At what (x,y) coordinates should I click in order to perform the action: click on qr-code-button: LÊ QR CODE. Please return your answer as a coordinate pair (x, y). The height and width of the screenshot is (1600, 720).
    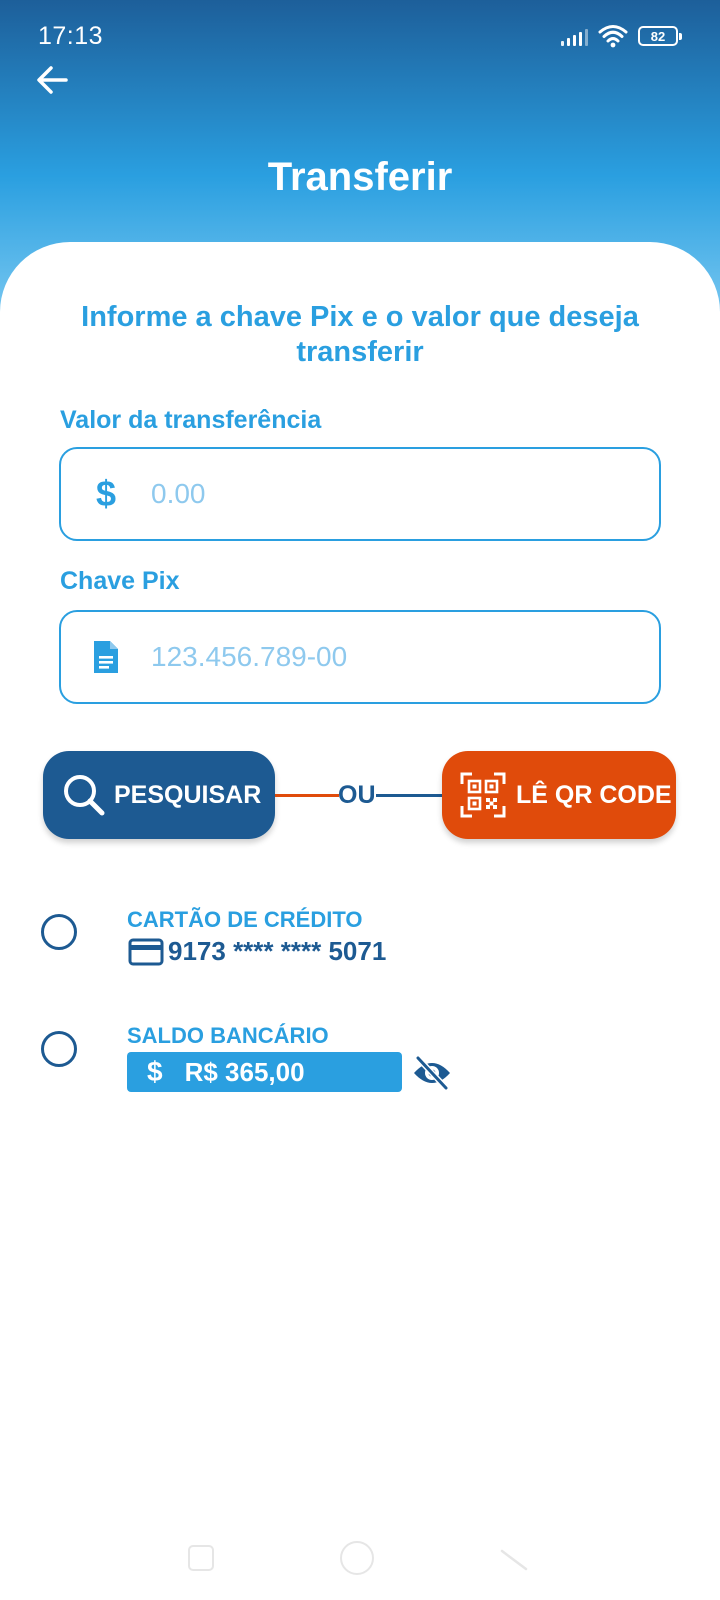
    Looking at the image, I should click on (559, 795).